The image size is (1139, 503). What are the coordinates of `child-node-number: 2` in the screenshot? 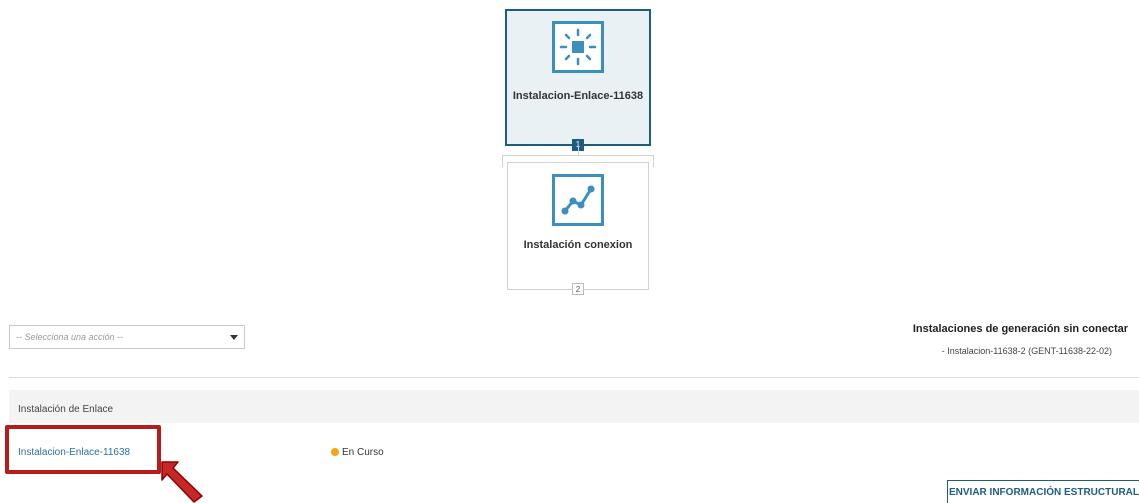 It's located at (578, 289).